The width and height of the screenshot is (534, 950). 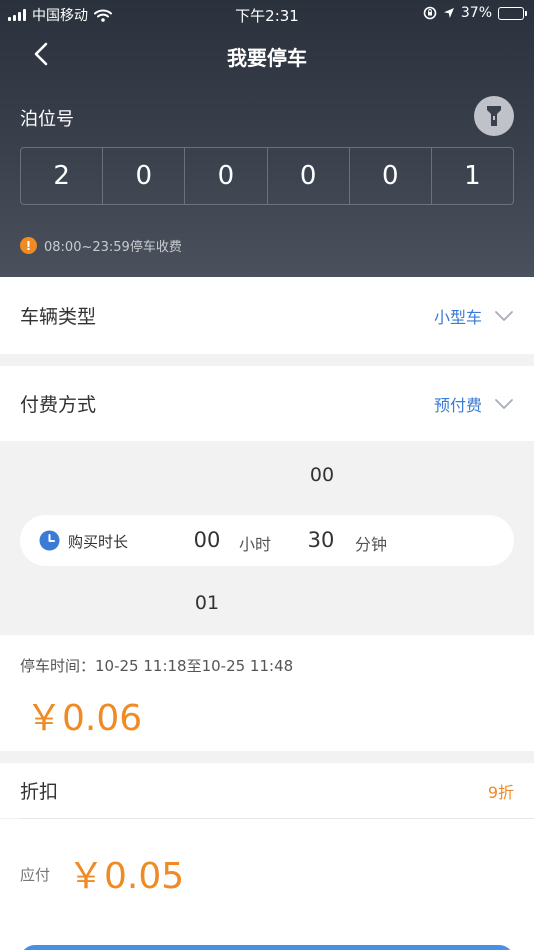 What do you see at coordinates (267, 947) in the screenshot?
I see `submit-button` at bounding box center [267, 947].